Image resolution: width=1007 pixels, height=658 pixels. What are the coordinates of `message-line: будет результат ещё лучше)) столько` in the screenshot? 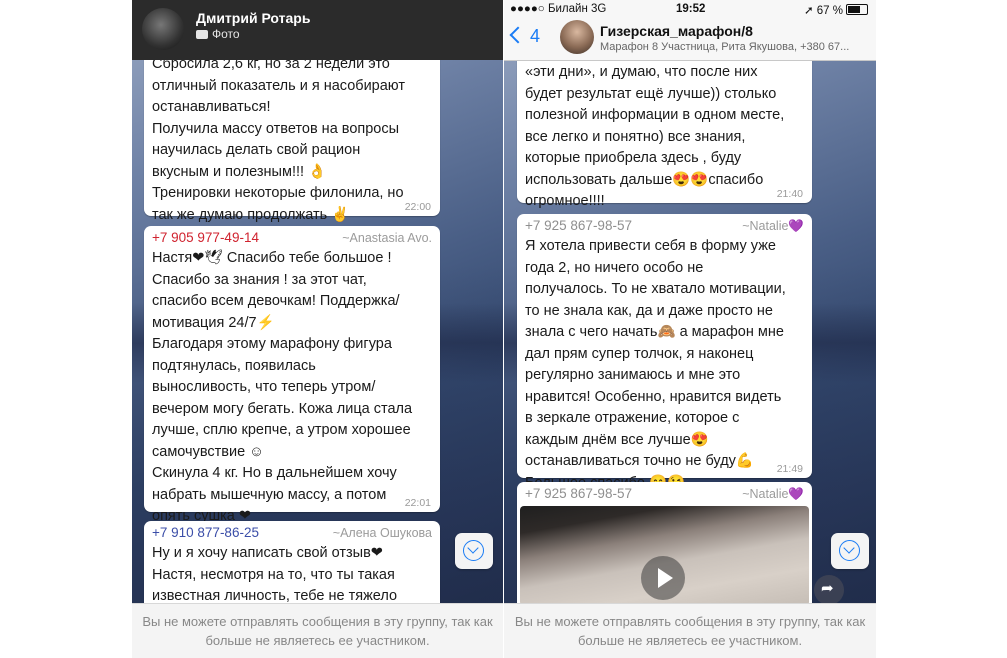 It's located at (651, 93).